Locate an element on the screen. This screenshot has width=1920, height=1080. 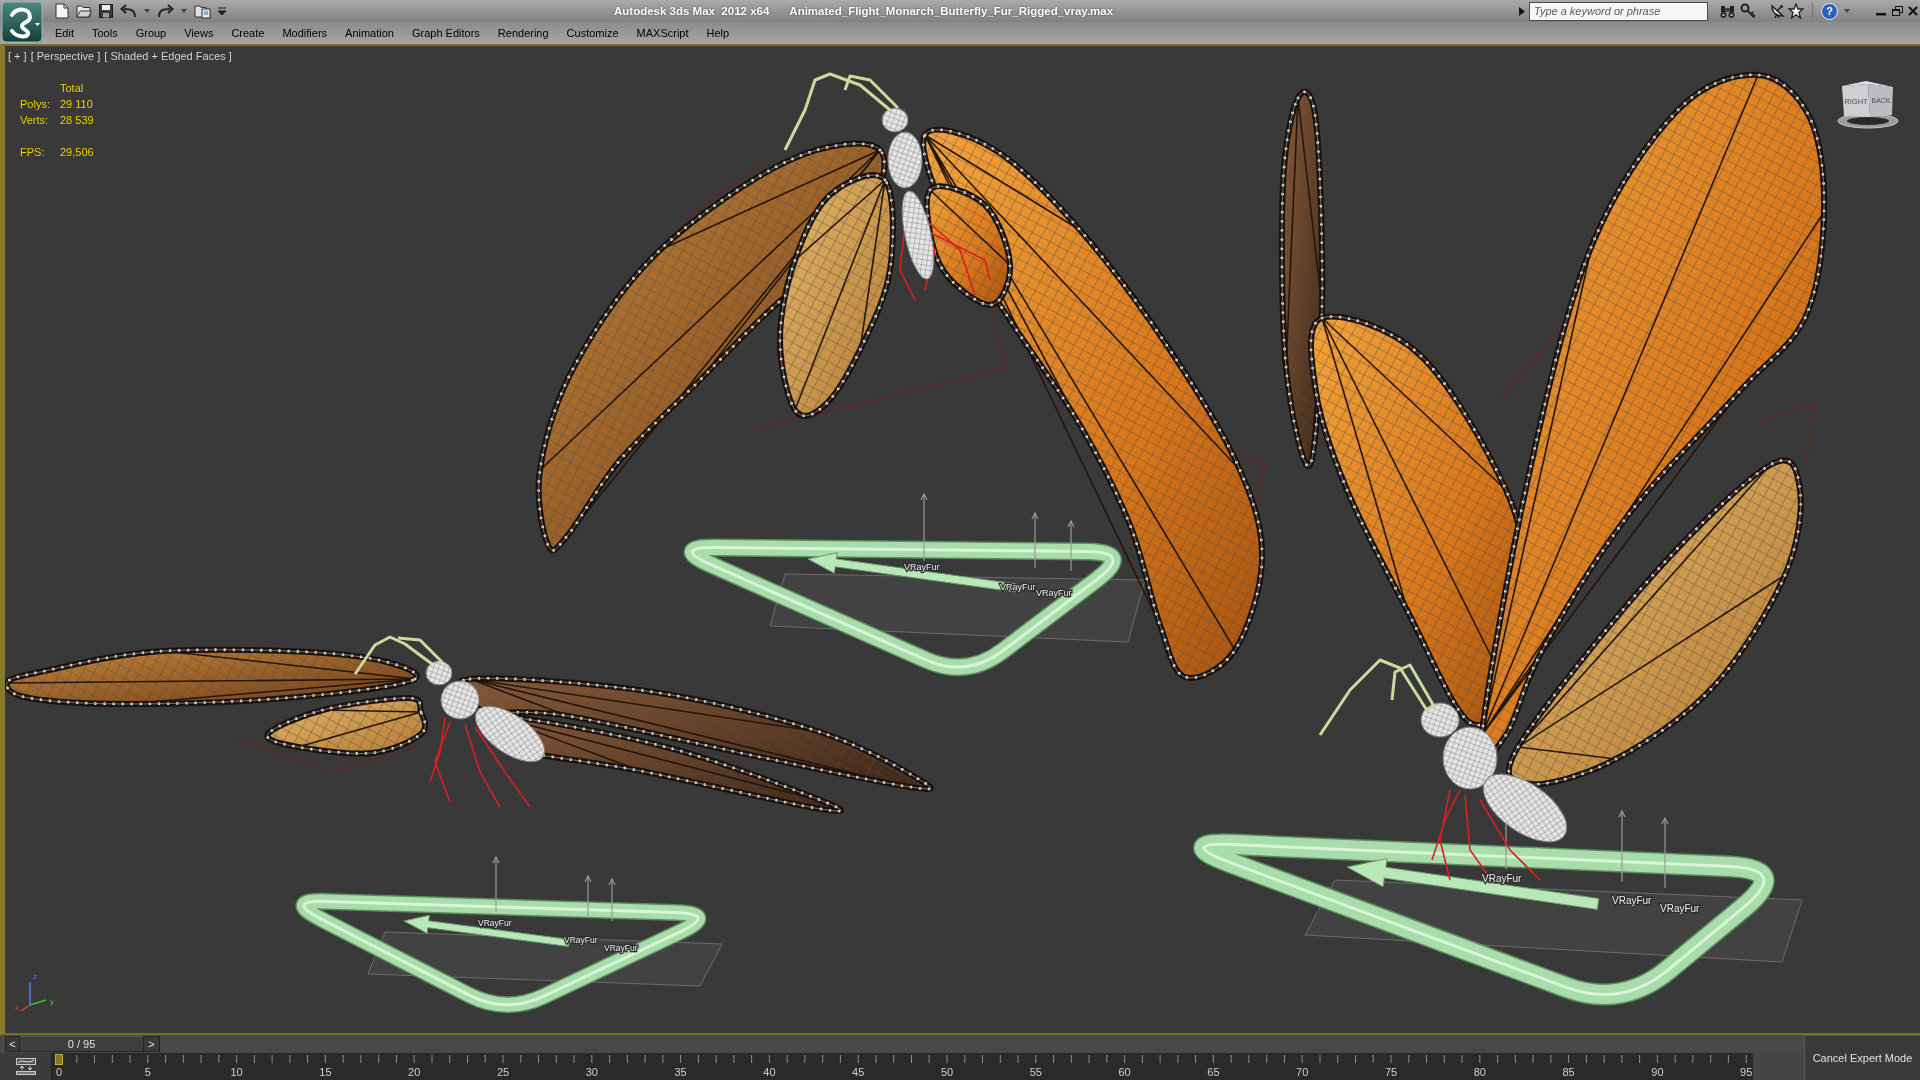
menu-item: Edit is located at coordinates (64, 33).